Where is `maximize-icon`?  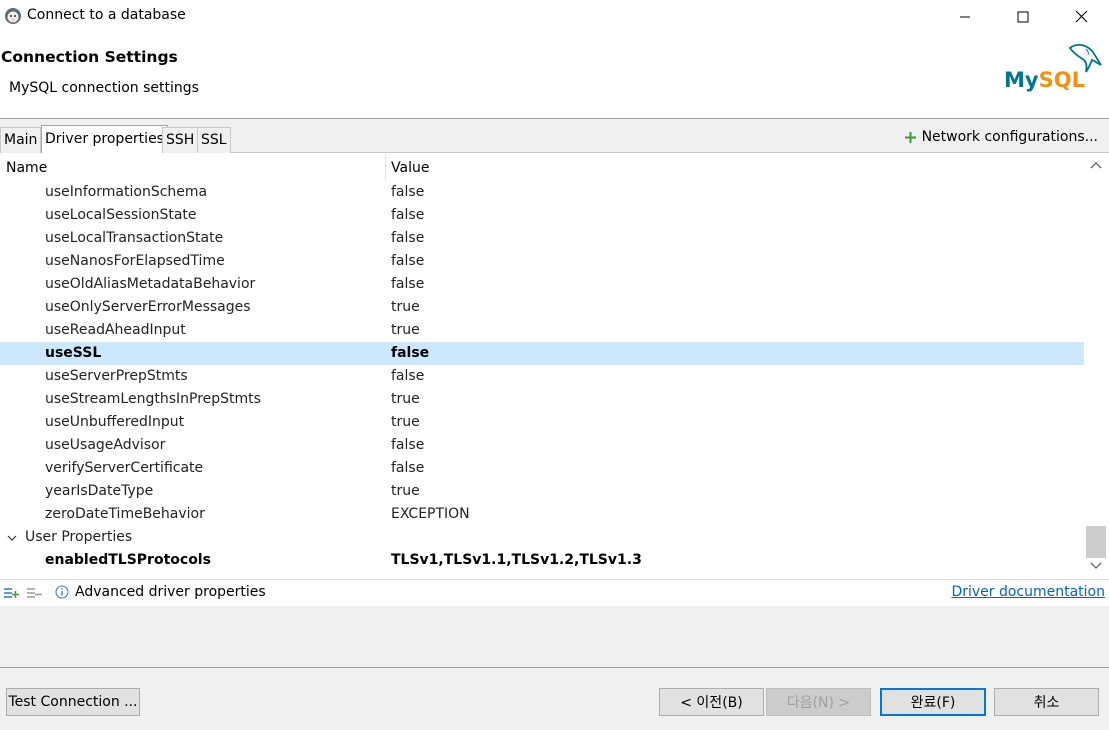
maximize-icon is located at coordinates (1023, 16).